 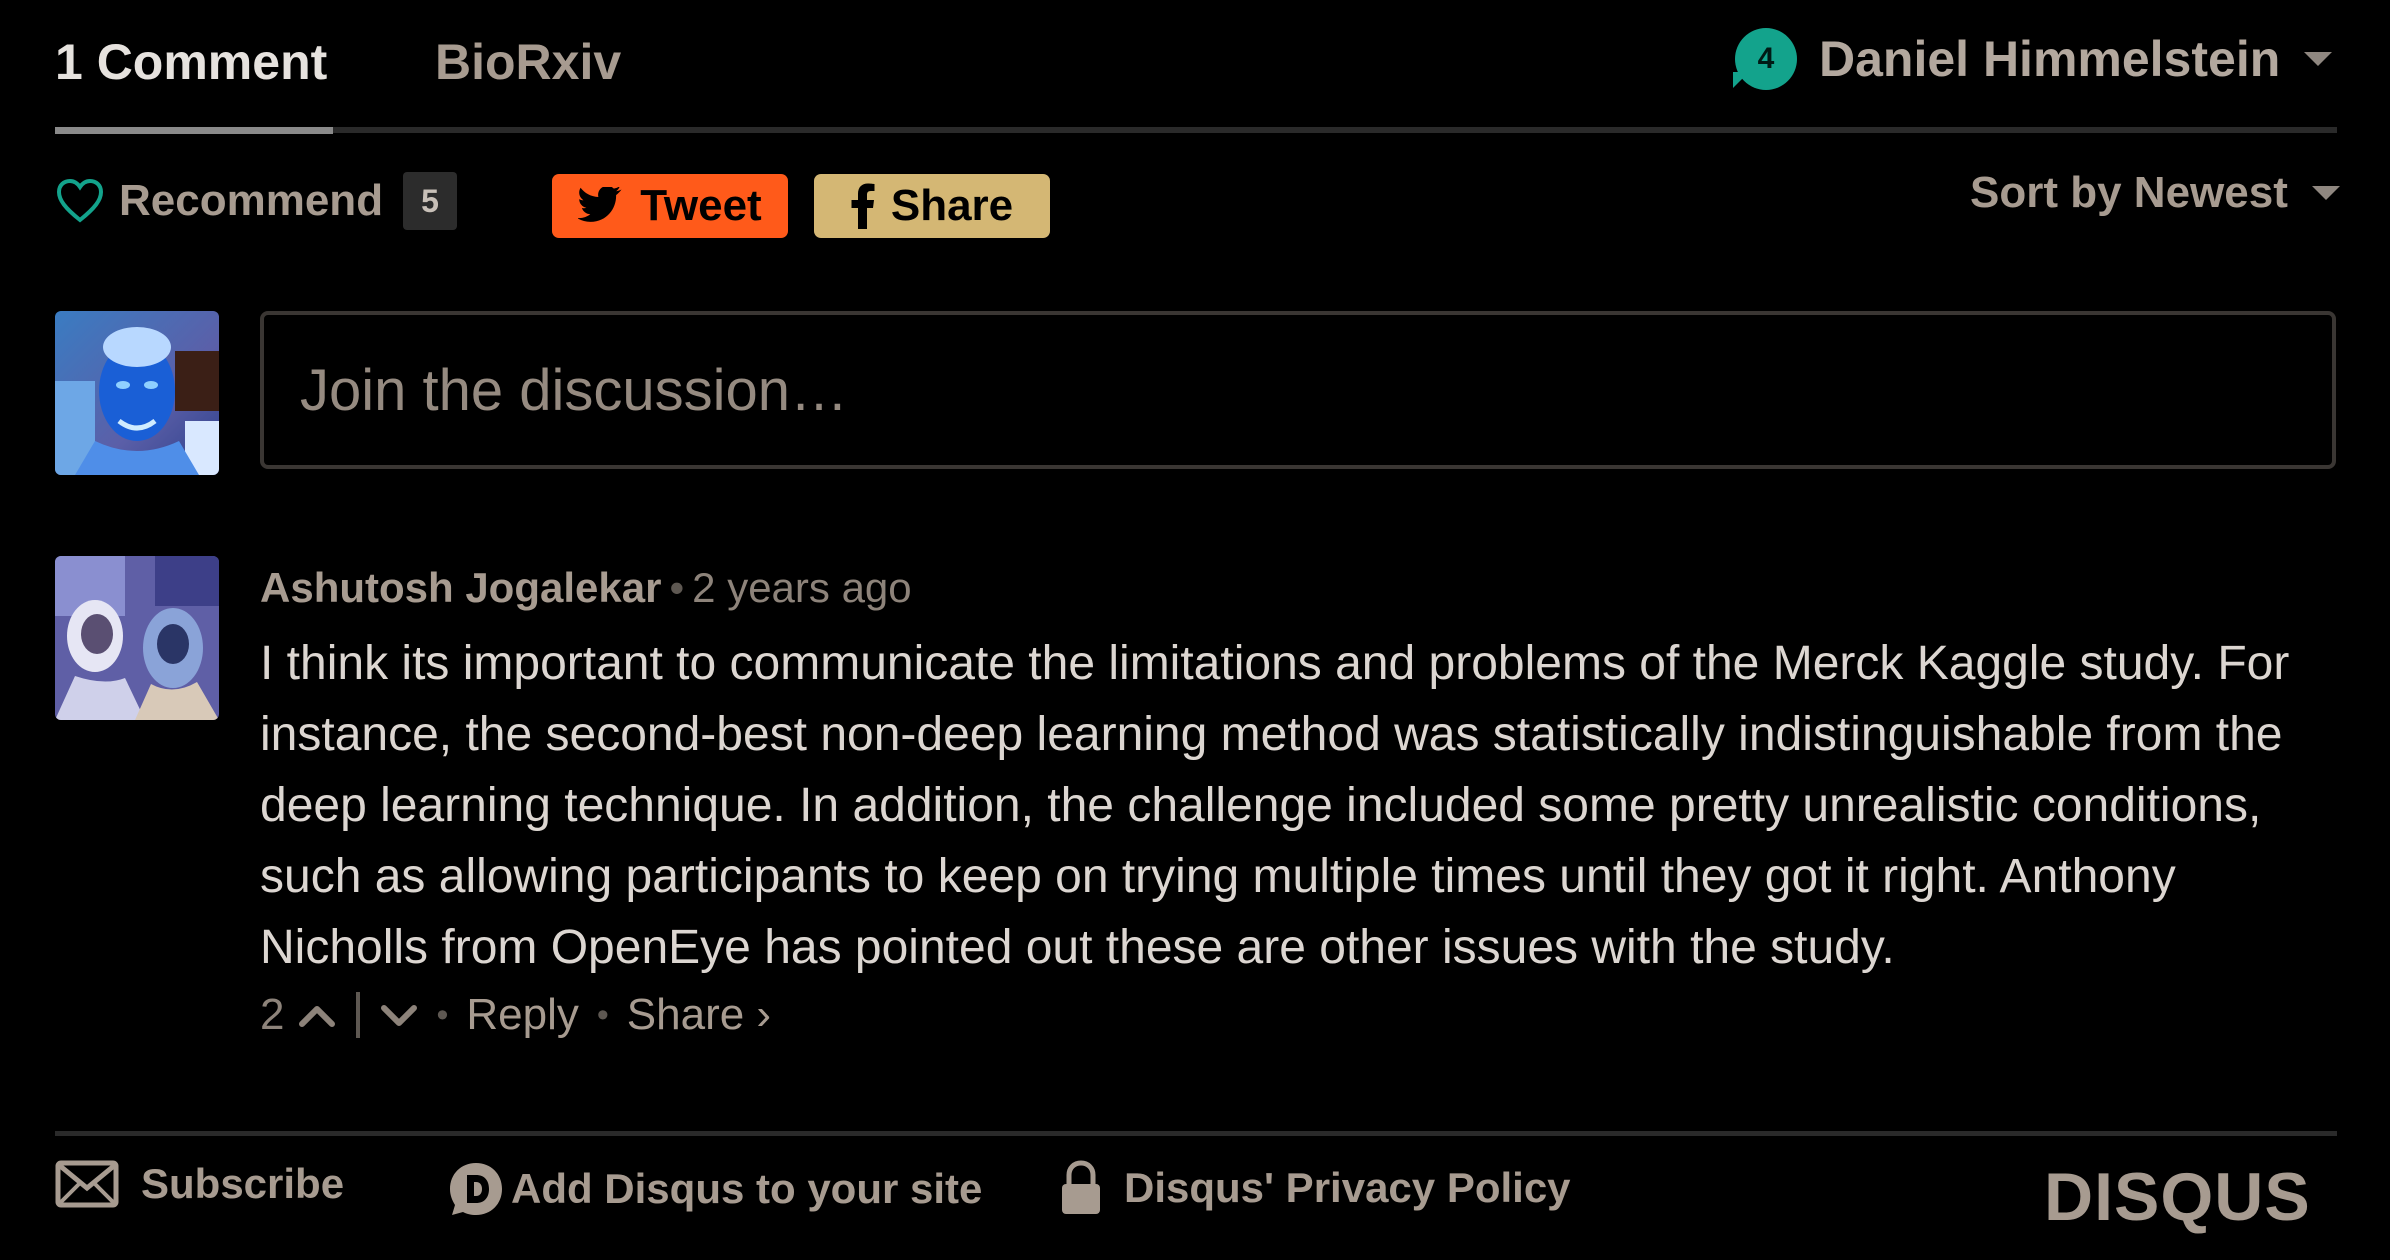 What do you see at coordinates (399, 1015) in the screenshot?
I see `downvote-icon` at bounding box center [399, 1015].